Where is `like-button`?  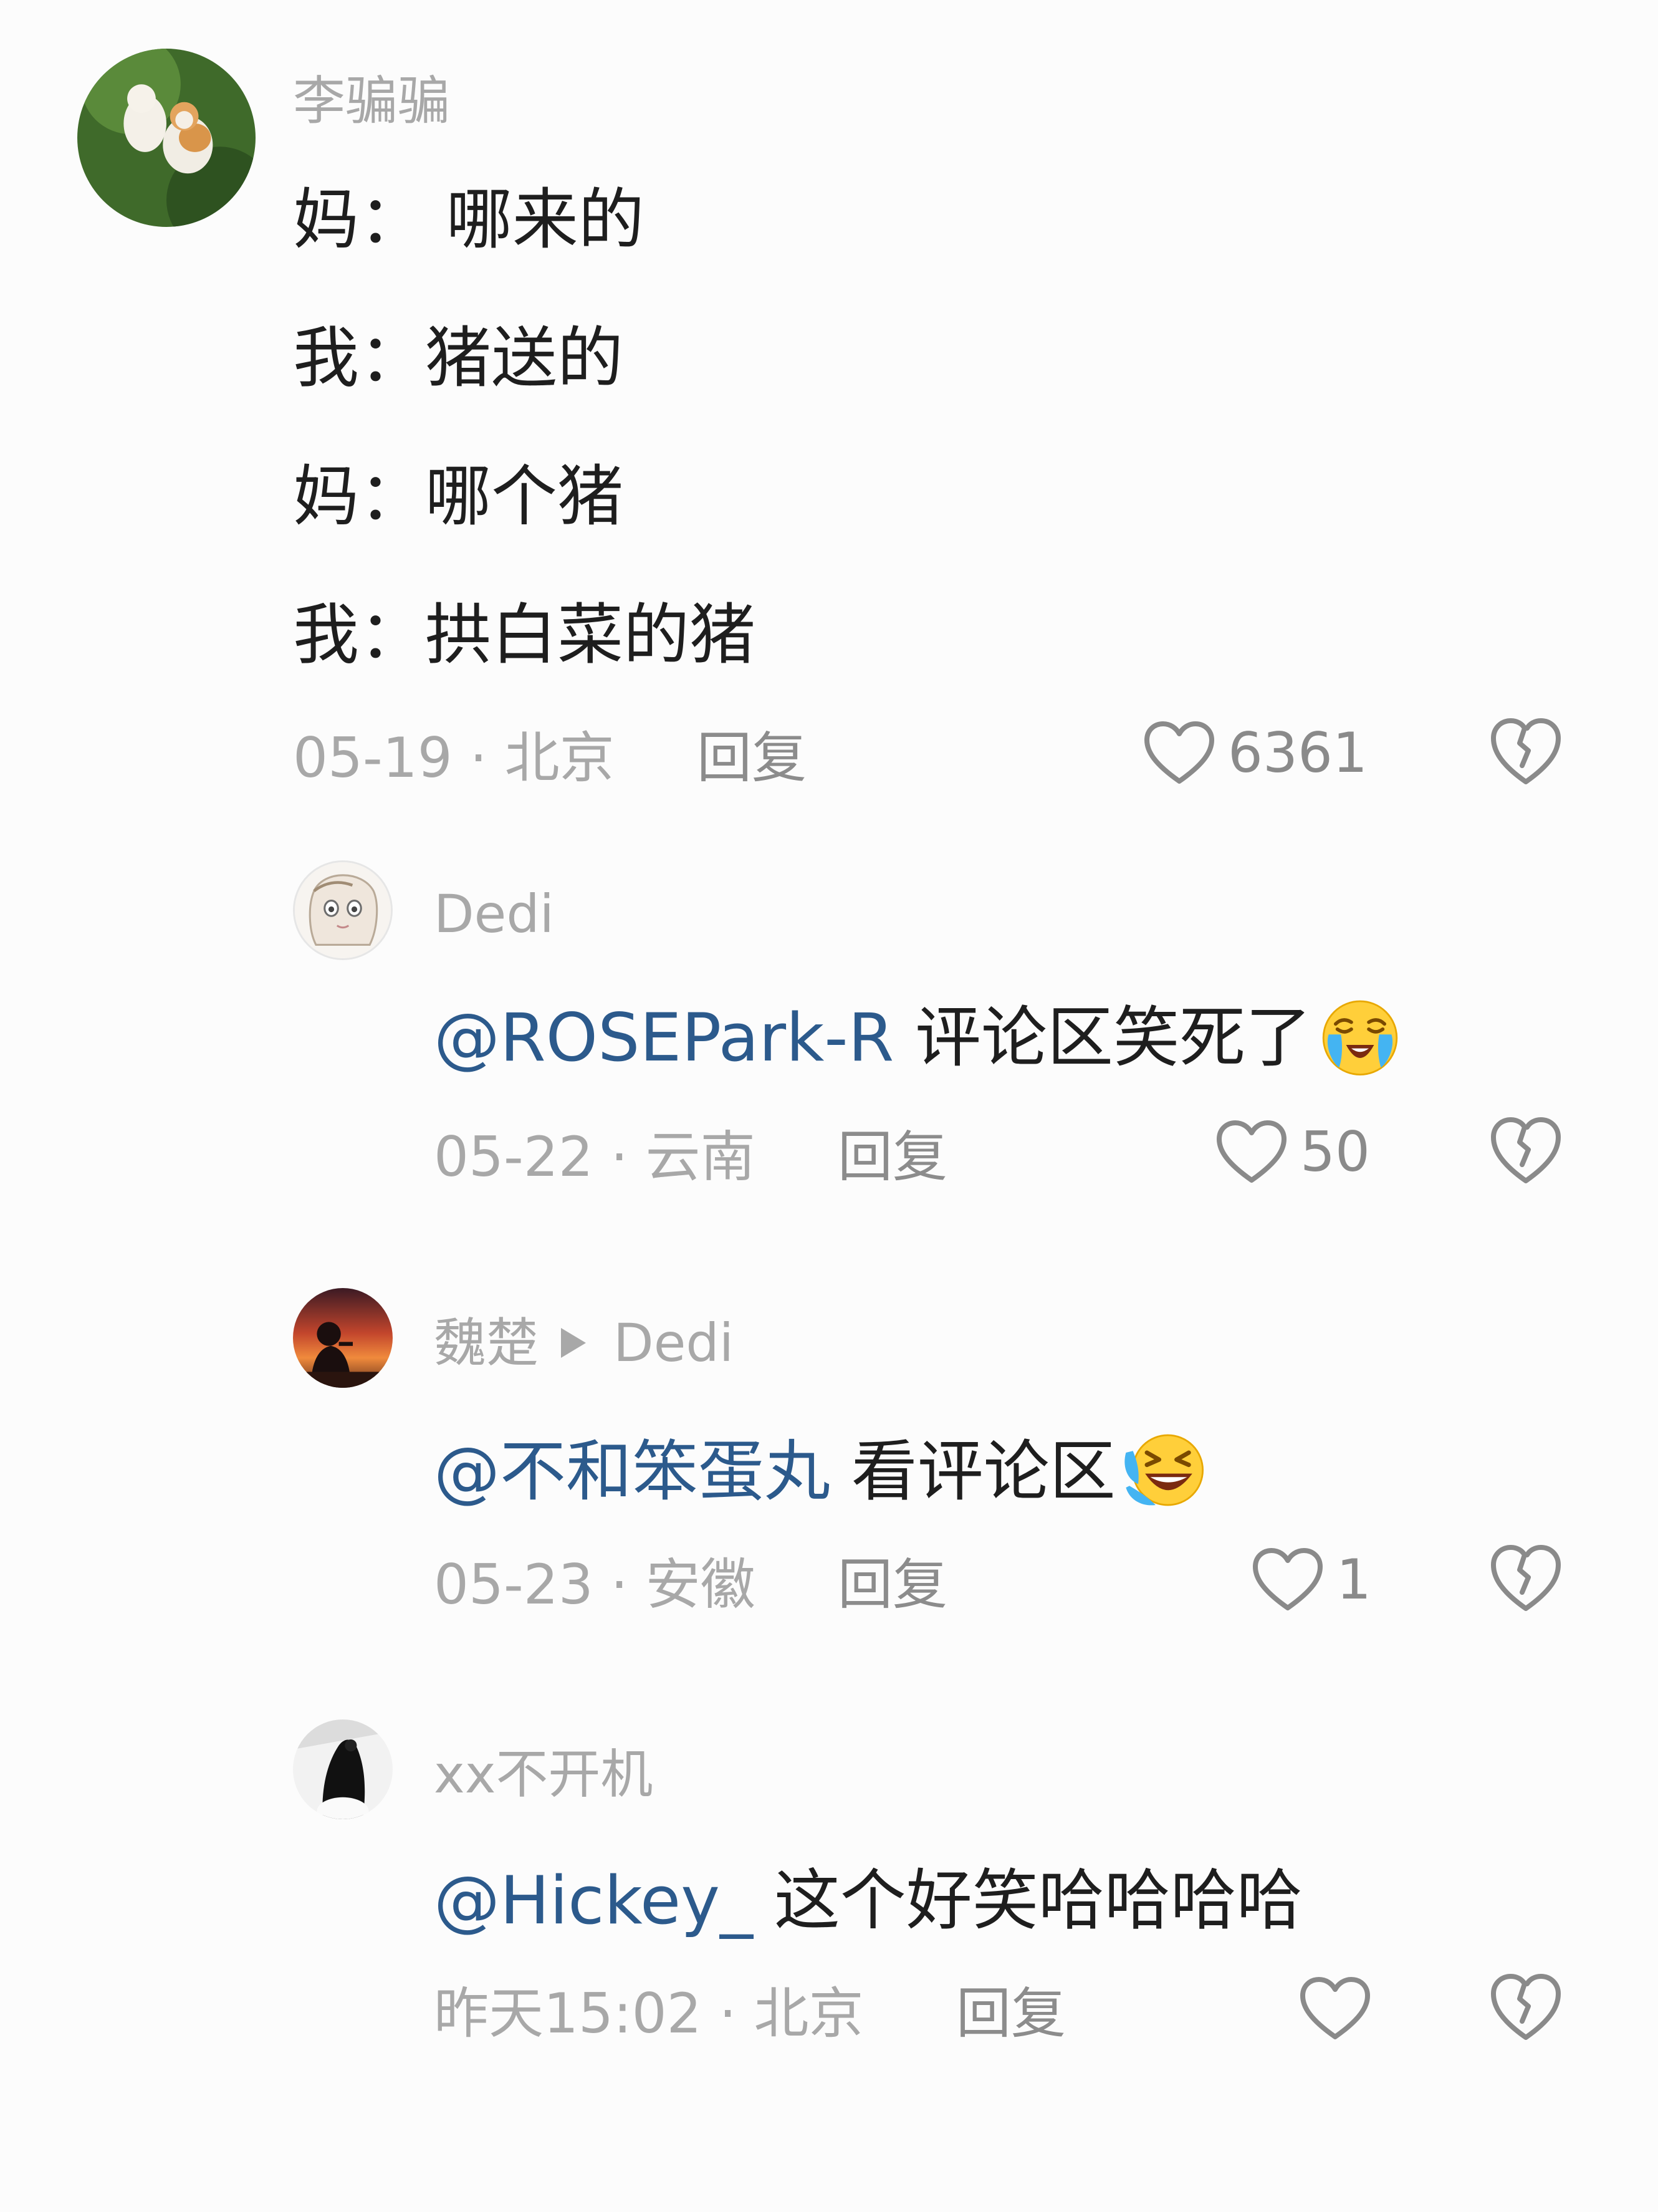 like-button is located at coordinates (1341, 2009).